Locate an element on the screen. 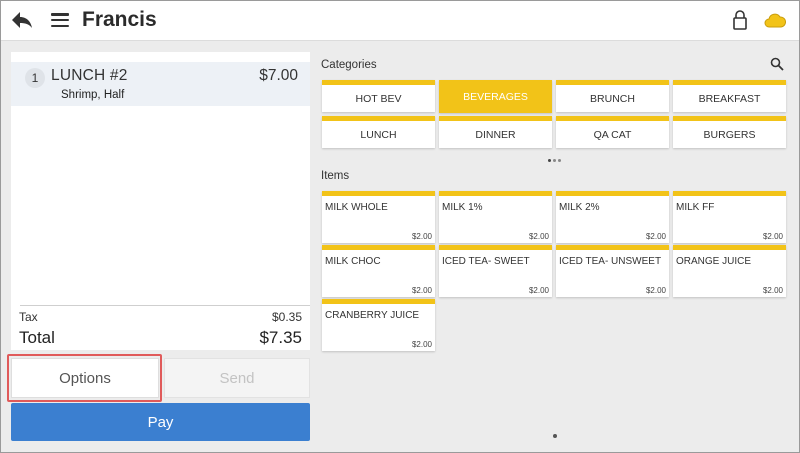 Image resolution: width=800 pixels, height=453 pixels. back-arrow-icon is located at coordinates (22, 20).